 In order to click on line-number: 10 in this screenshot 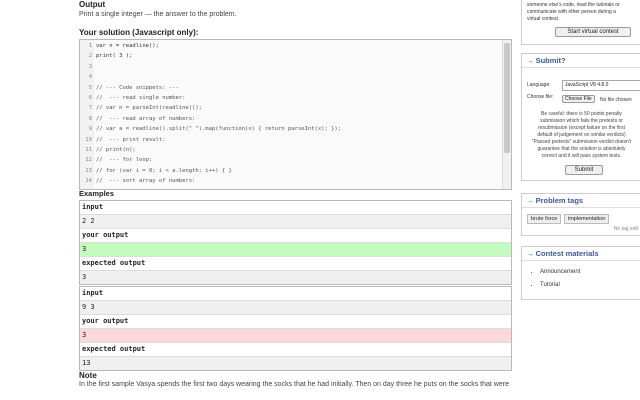, I will do `click(88, 139)`.